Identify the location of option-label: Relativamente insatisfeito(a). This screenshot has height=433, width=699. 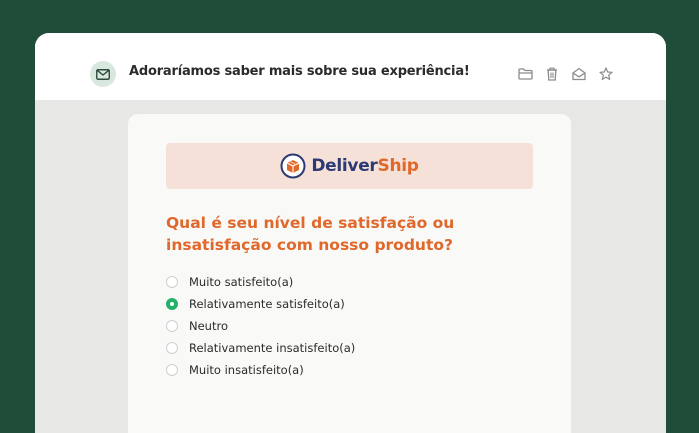
(272, 348).